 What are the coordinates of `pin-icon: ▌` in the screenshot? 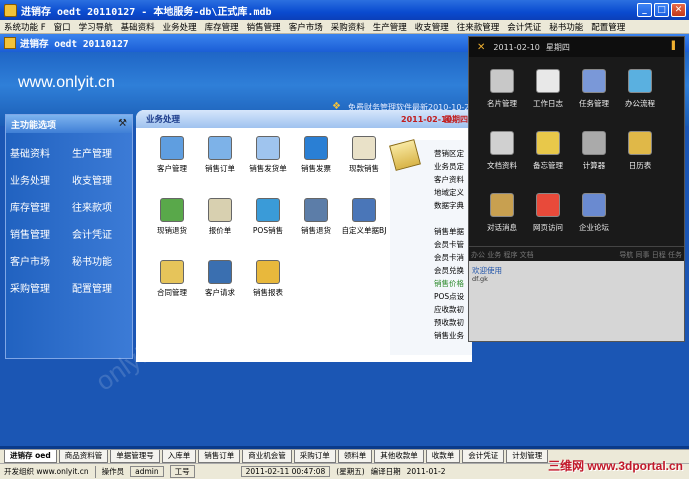 It's located at (675, 45).